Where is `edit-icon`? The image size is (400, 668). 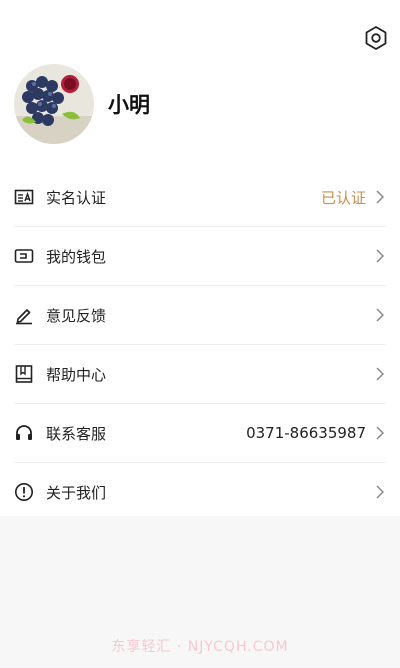
edit-icon is located at coordinates (24, 315).